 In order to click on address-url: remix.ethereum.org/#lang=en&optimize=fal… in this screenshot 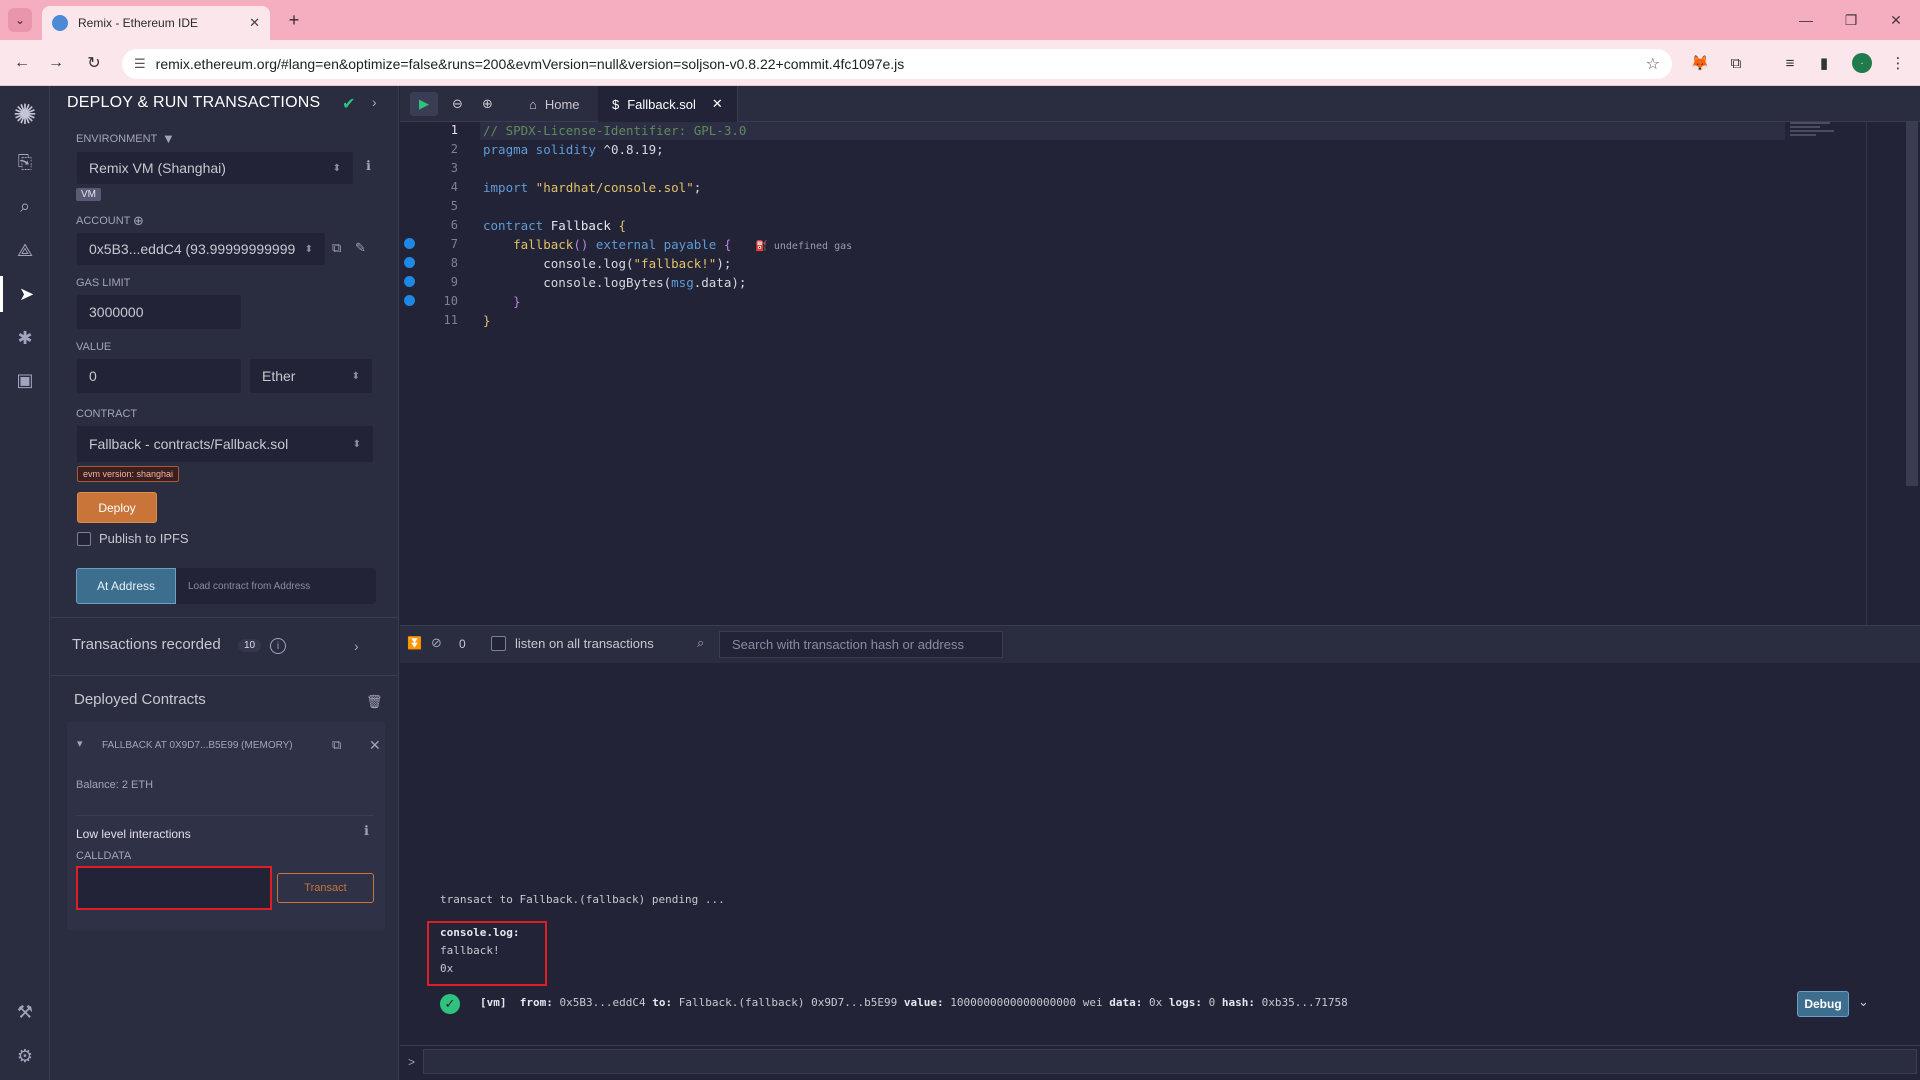, I will do `click(530, 64)`.